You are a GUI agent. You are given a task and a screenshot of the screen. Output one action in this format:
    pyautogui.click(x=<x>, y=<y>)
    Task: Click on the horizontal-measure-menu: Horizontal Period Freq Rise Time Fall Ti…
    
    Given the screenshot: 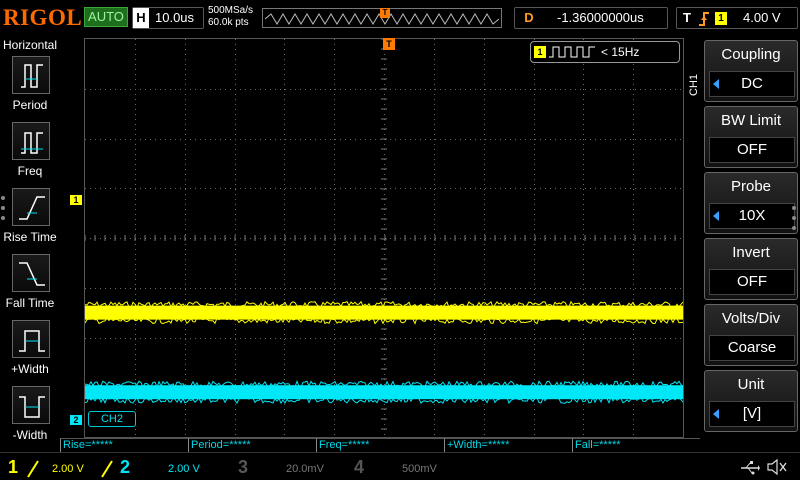 What is the action you would take?
    pyautogui.click(x=30, y=243)
    